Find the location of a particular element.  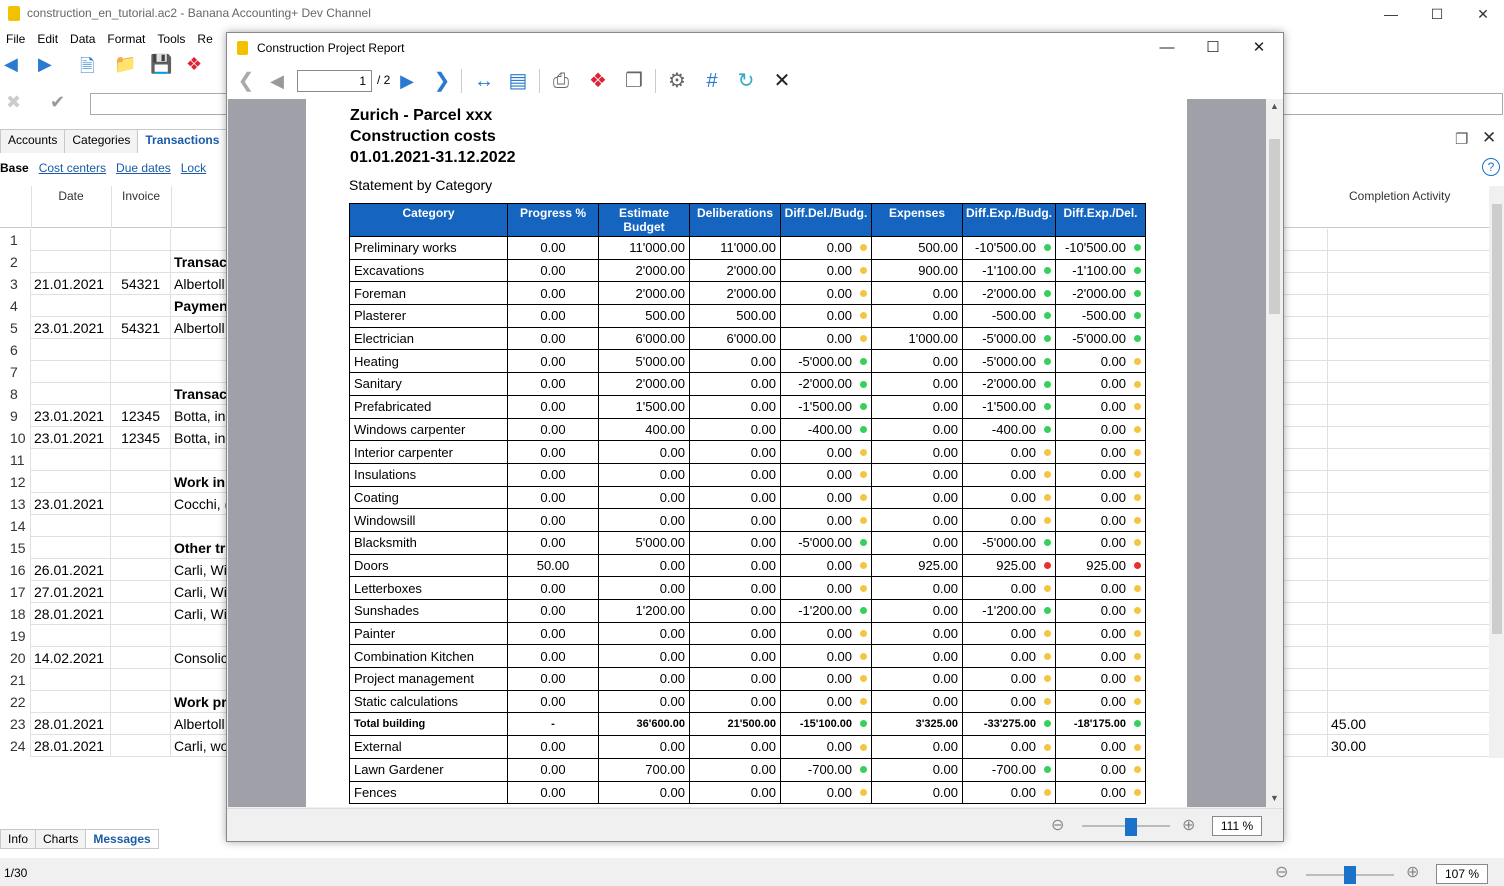

open-folder-icon: 📁 is located at coordinates (125, 64).